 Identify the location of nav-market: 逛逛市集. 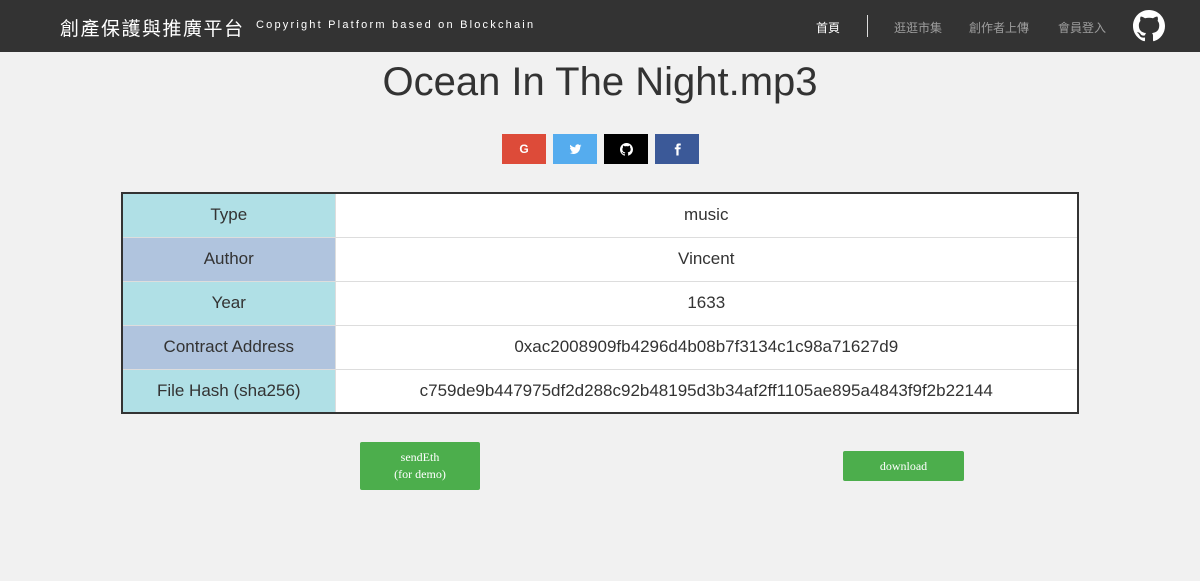
(918, 27).